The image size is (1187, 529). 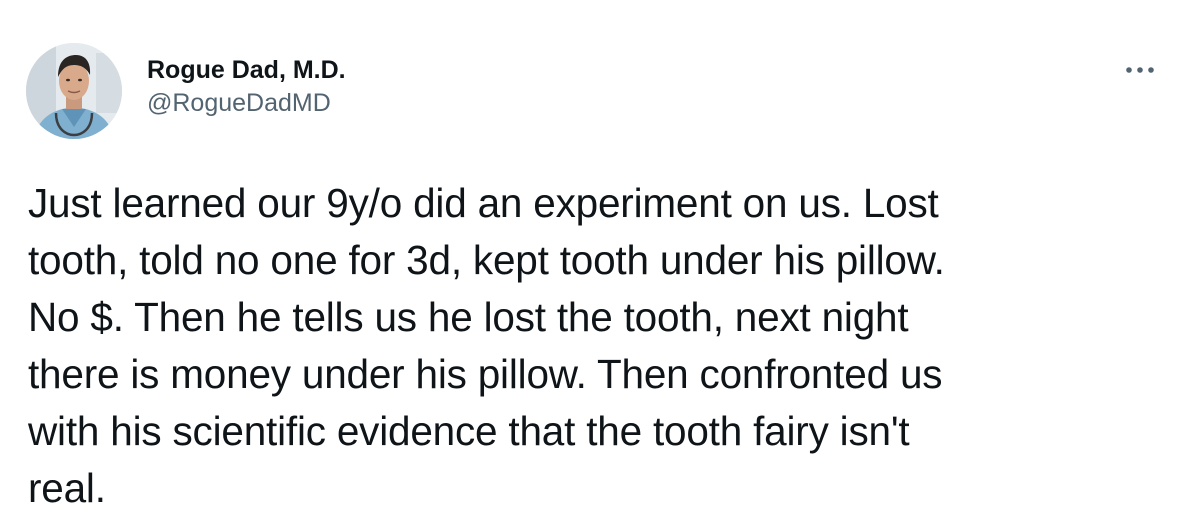 I want to click on author-avatar, so click(x=74, y=91).